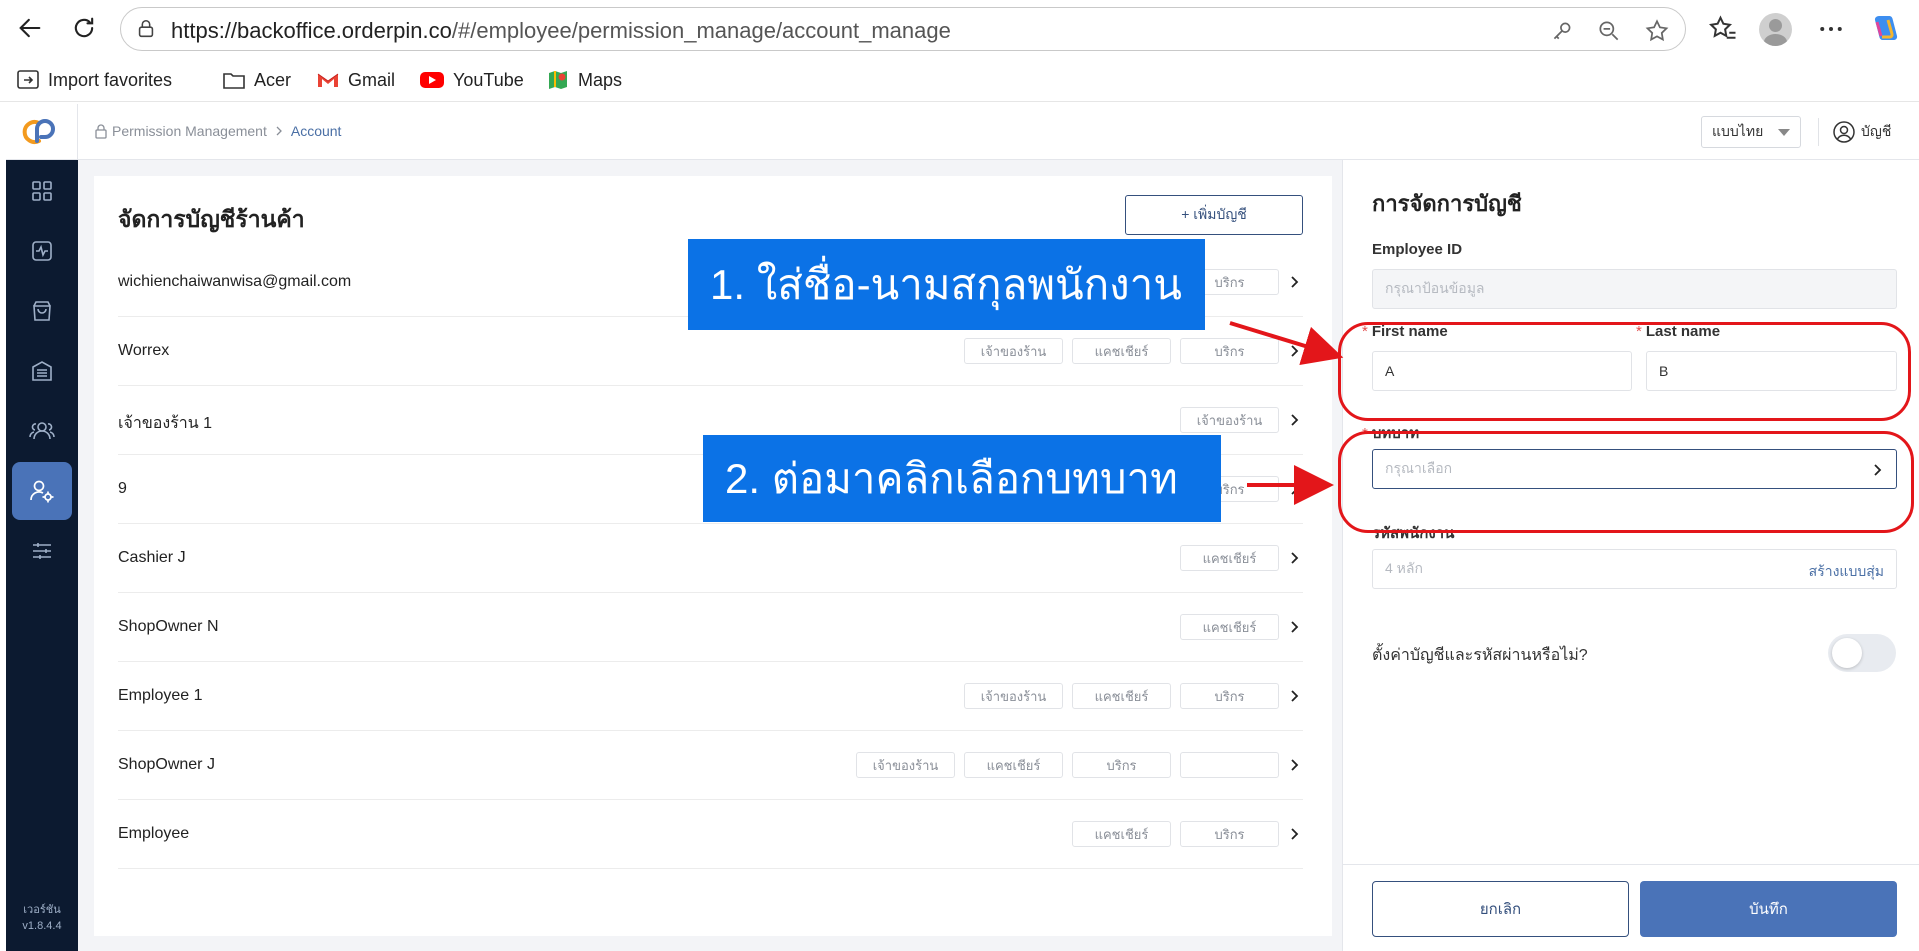 The image size is (1919, 951). I want to click on breadcrumb-current: Account, so click(316, 131).